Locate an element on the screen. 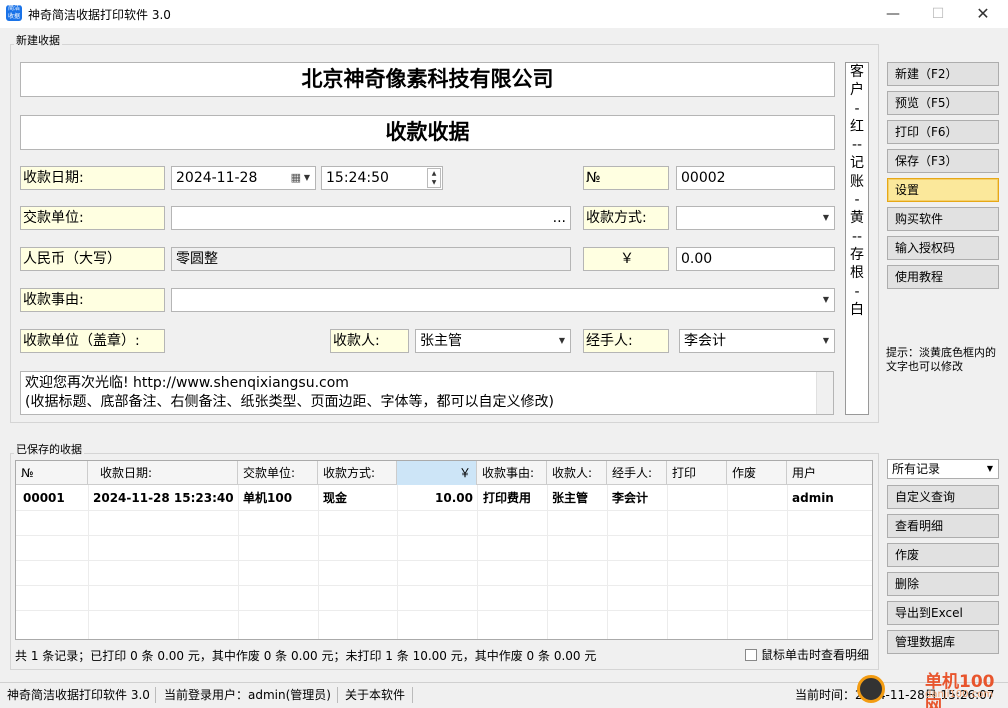  void-button: 作废 is located at coordinates (943, 555).